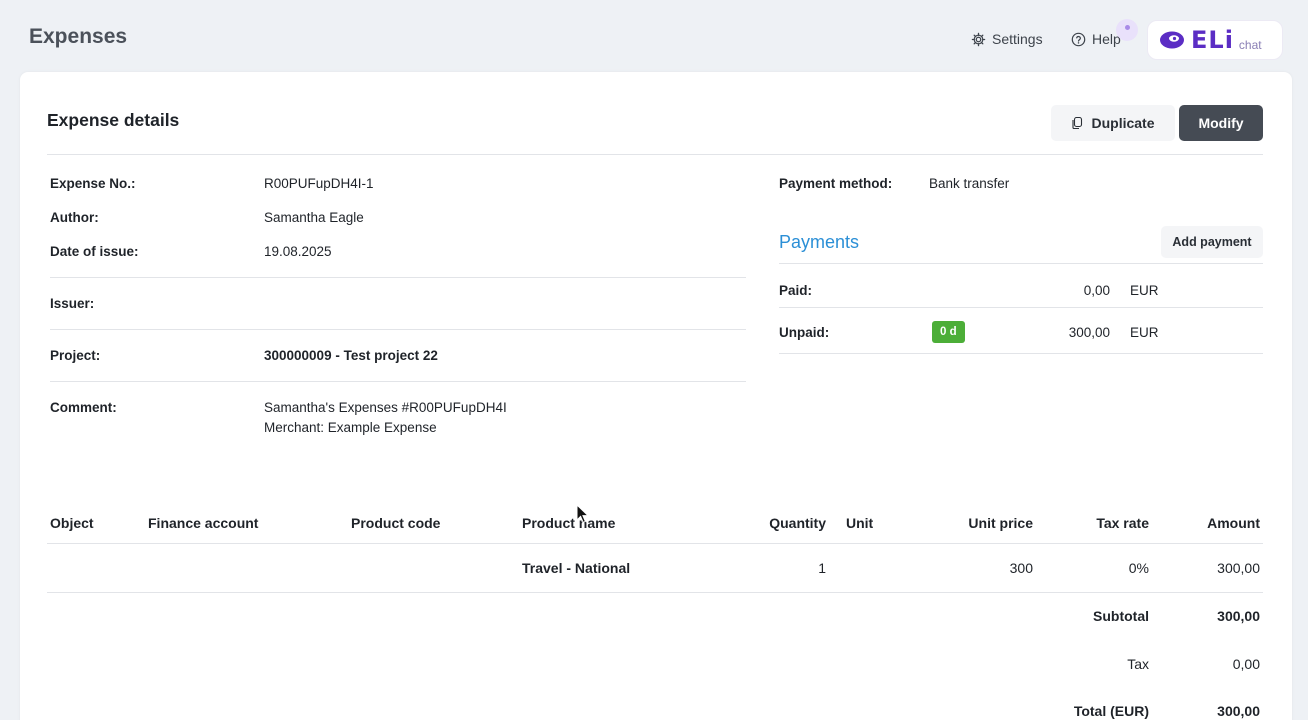 This screenshot has height=720, width=1308. Describe the element at coordinates (395, 523) in the screenshot. I see `col-header-product-code: Product code` at that location.